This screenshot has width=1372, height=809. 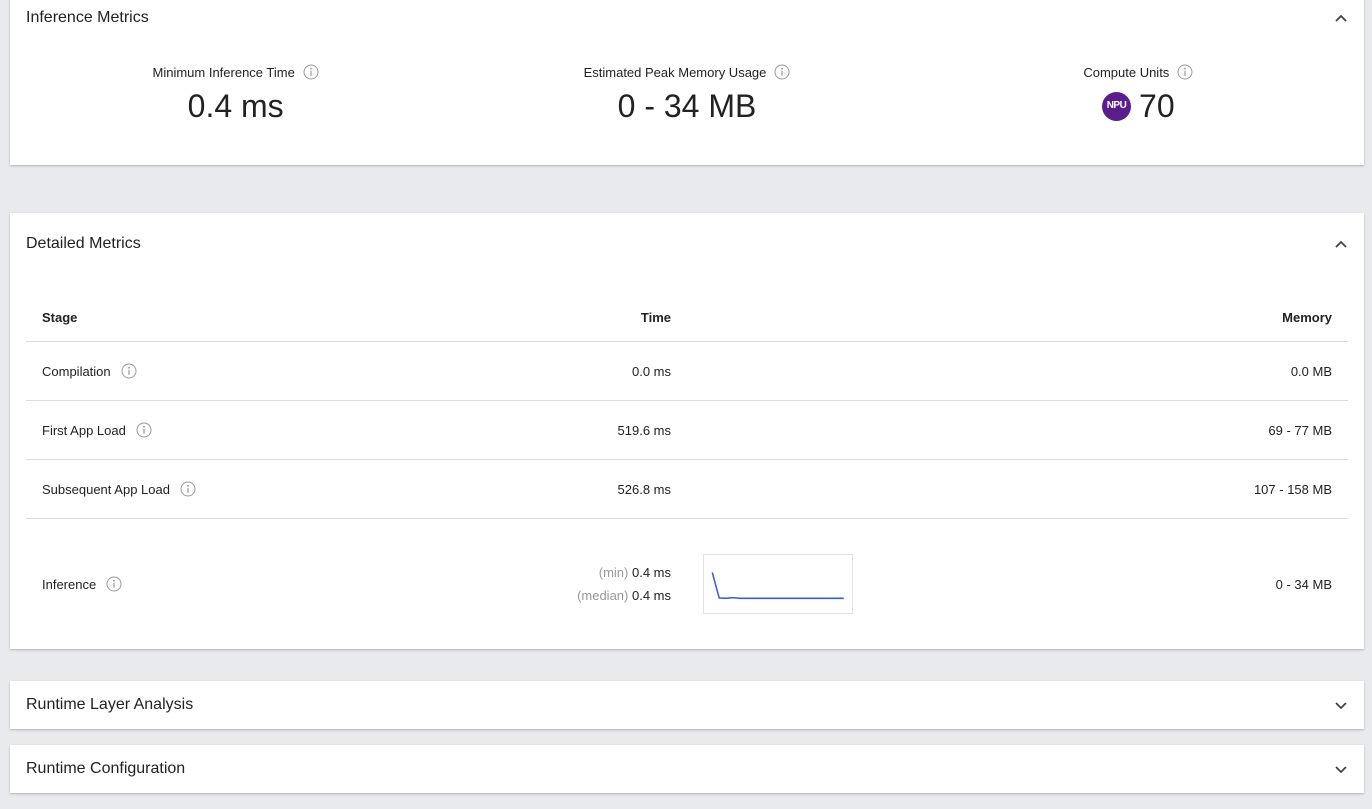 What do you see at coordinates (655, 317) in the screenshot?
I see `column-header-time: Time` at bounding box center [655, 317].